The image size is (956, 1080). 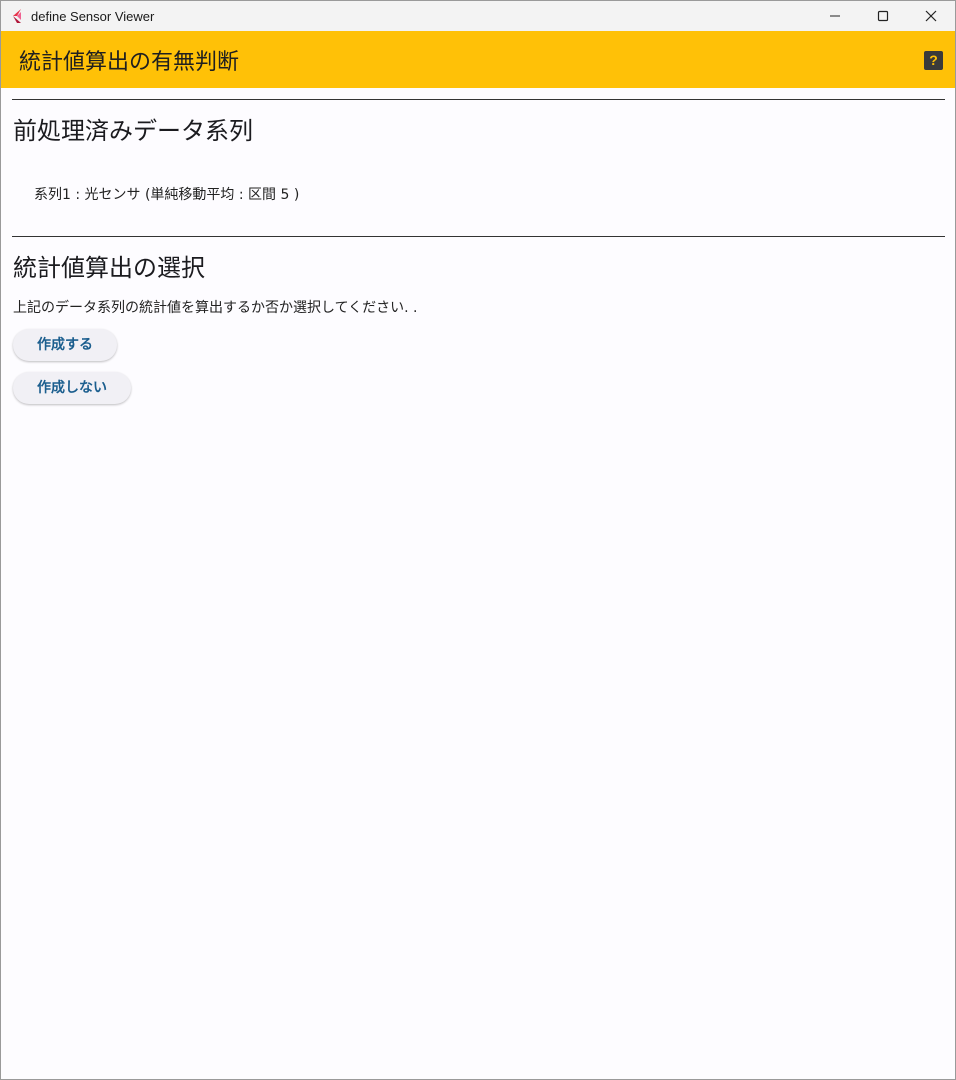 I want to click on create-button: 作成する, so click(x=65, y=345).